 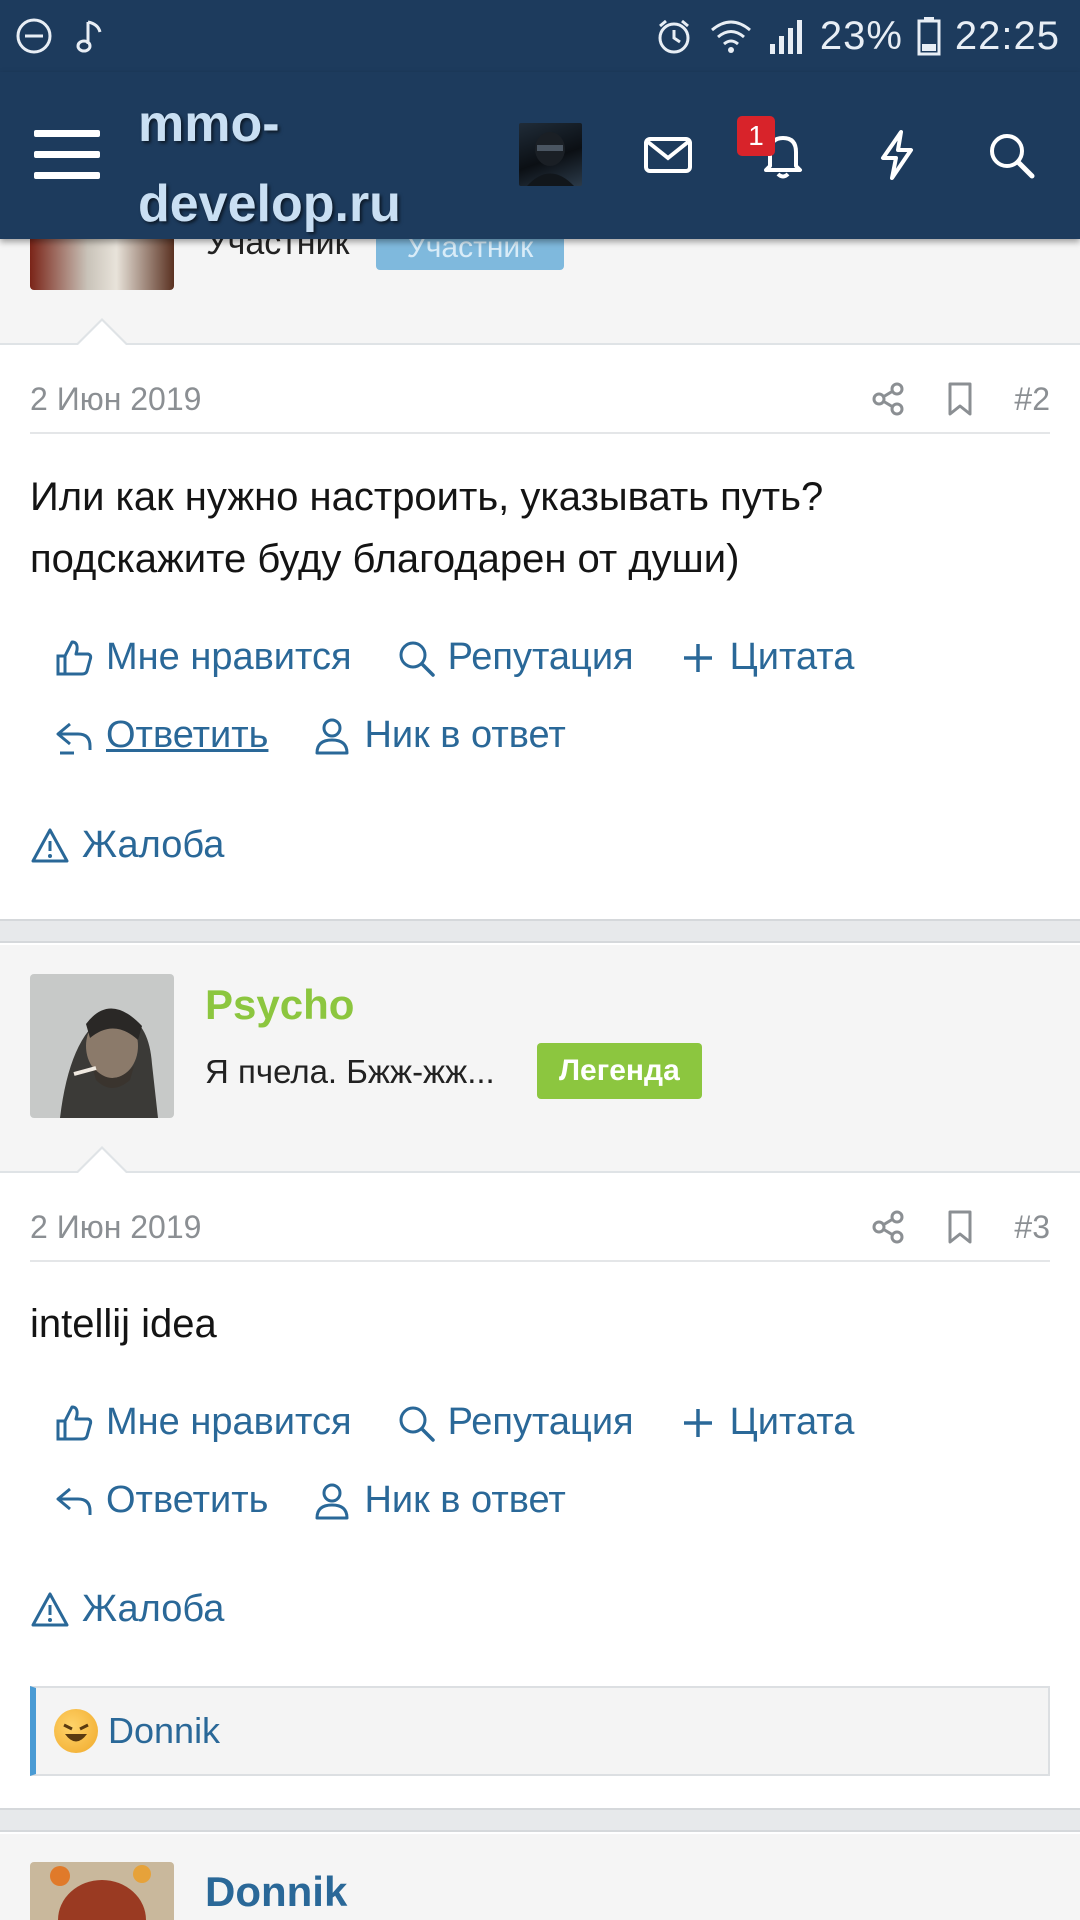 What do you see at coordinates (89, 36) in the screenshot?
I see `music-note-icon` at bounding box center [89, 36].